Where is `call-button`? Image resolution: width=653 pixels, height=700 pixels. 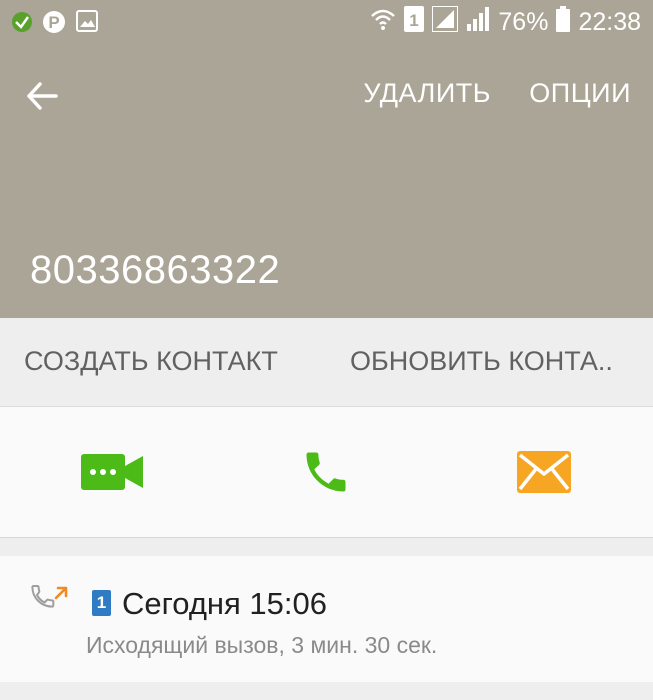 call-button is located at coordinates (326, 472).